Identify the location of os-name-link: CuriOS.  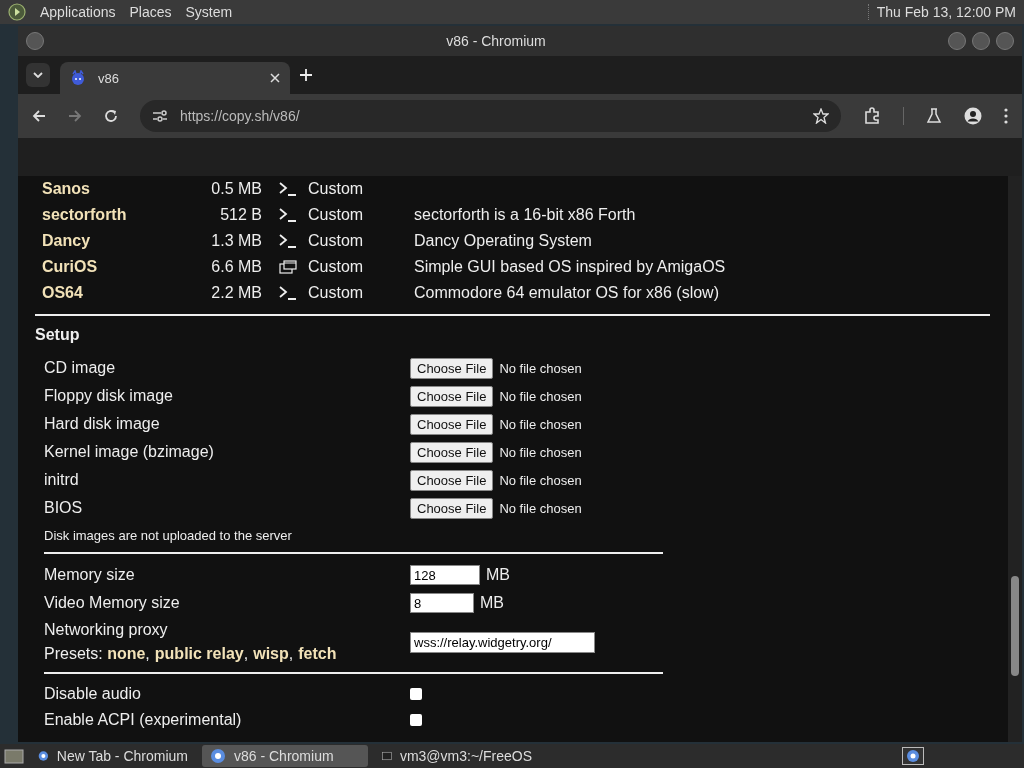
(103, 267).